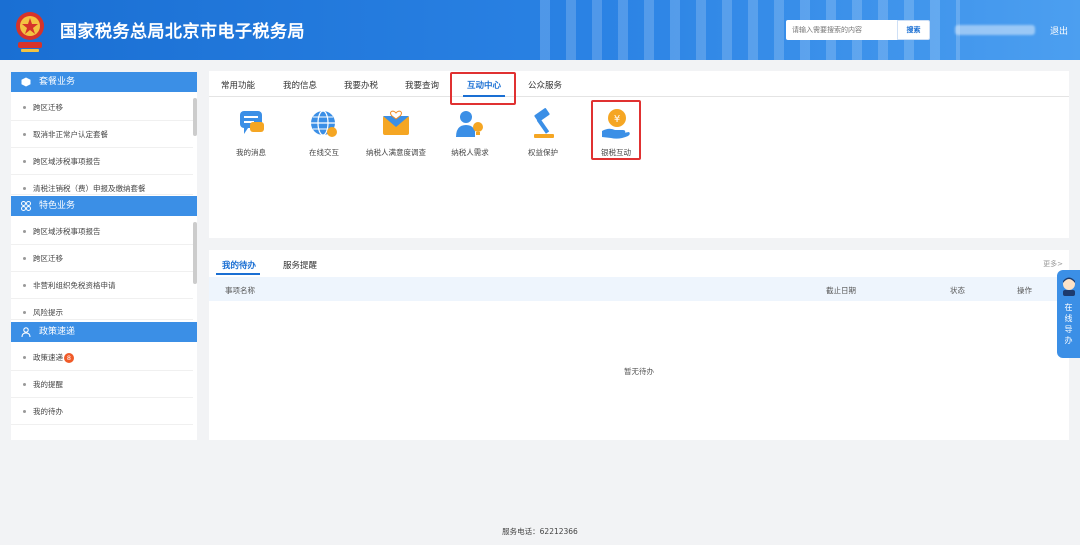 The image size is (1080, 545). What do you see at coordinates (300, 265) in the screenshot?
I see `tab-service-reminders: 服务提醒` at bounding box center [300, 265].